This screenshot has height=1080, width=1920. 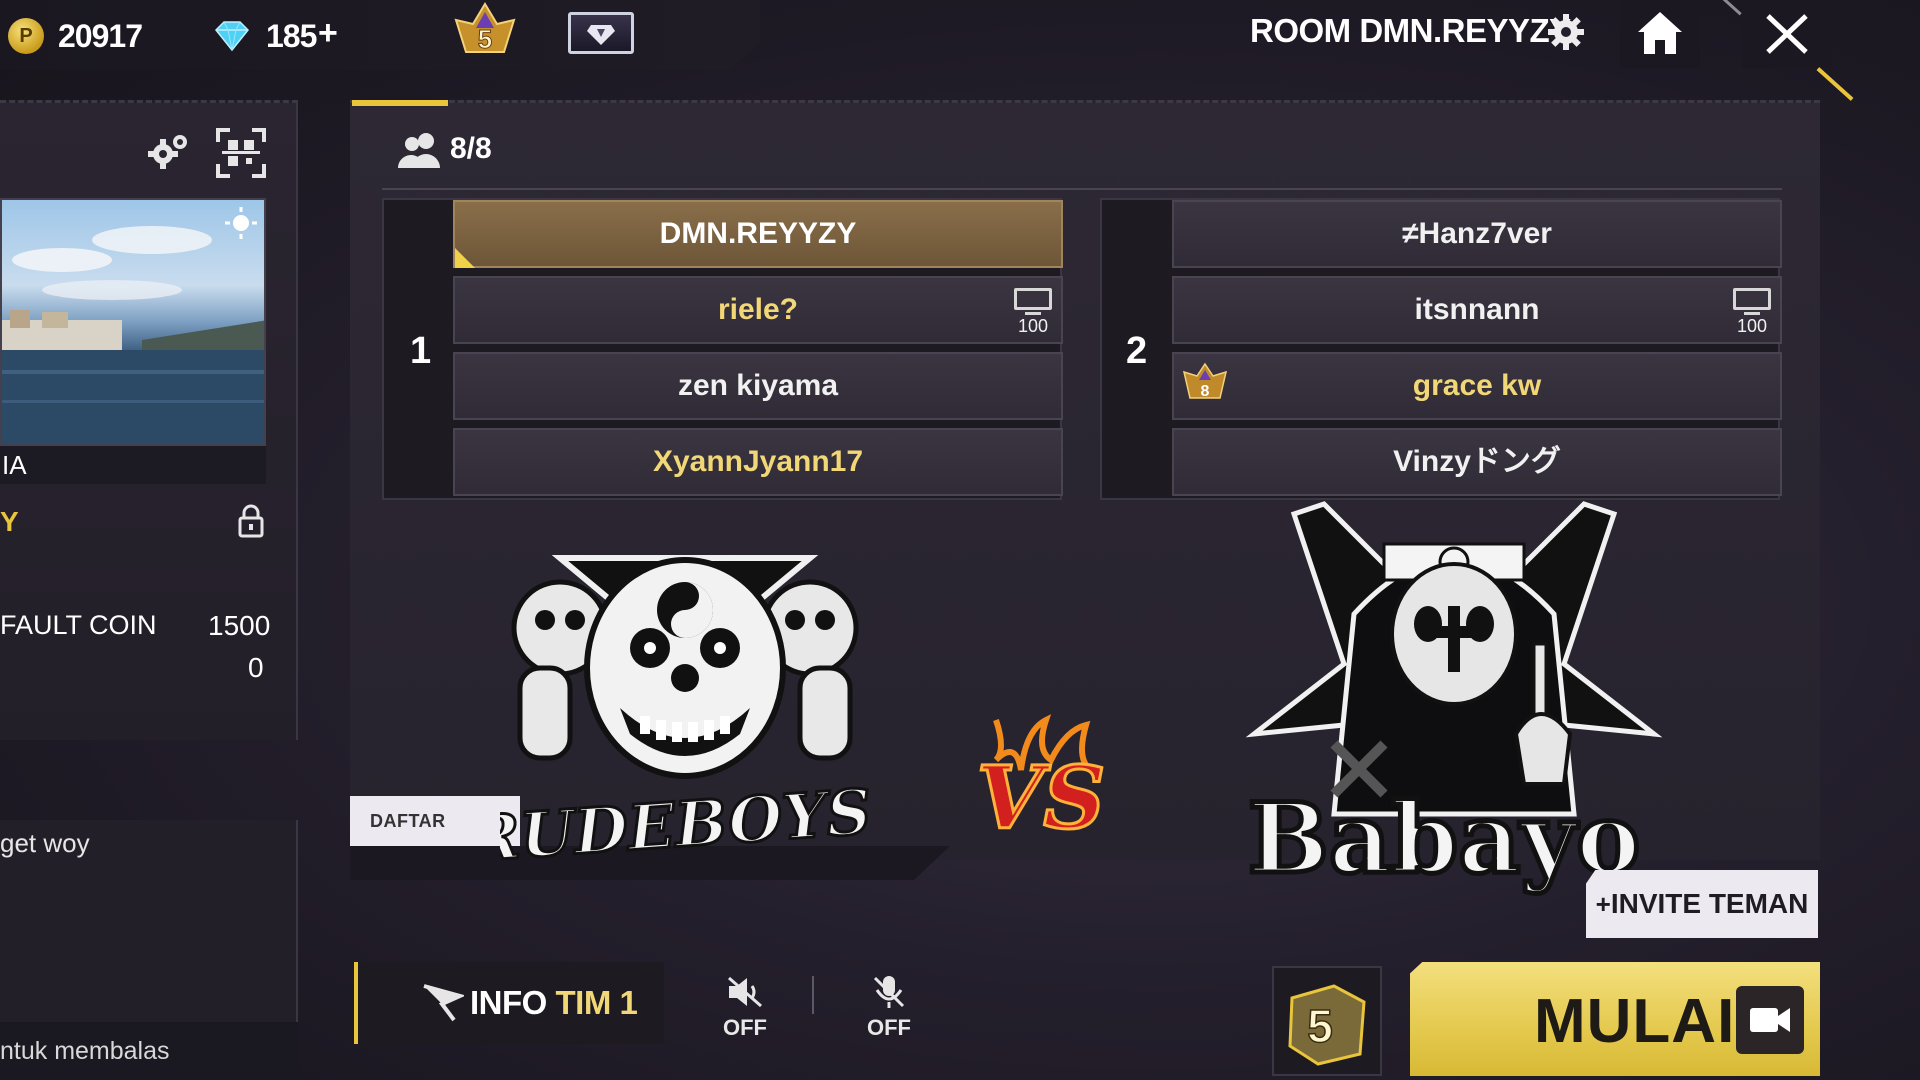 What do you see at coordinates (889, 1027) in the screenshot?
I see `mic-state: OFF` at bounding box center [889, 1027].